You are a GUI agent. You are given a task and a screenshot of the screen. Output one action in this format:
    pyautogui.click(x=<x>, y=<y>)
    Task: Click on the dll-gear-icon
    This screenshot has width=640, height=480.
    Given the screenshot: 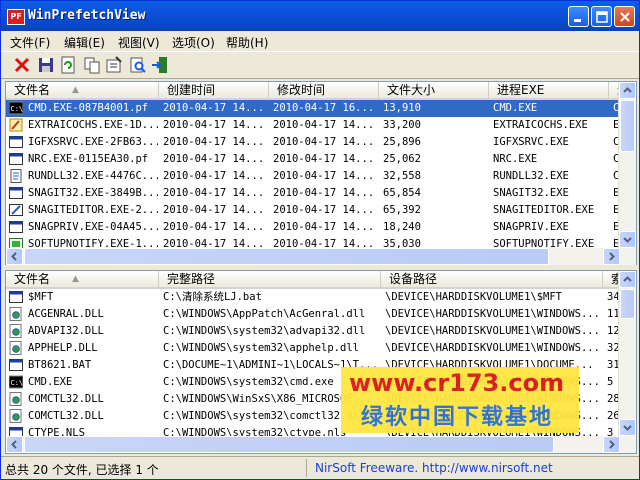 What is the action you would take?
    pyautogui.click(x=15, y=314)
    